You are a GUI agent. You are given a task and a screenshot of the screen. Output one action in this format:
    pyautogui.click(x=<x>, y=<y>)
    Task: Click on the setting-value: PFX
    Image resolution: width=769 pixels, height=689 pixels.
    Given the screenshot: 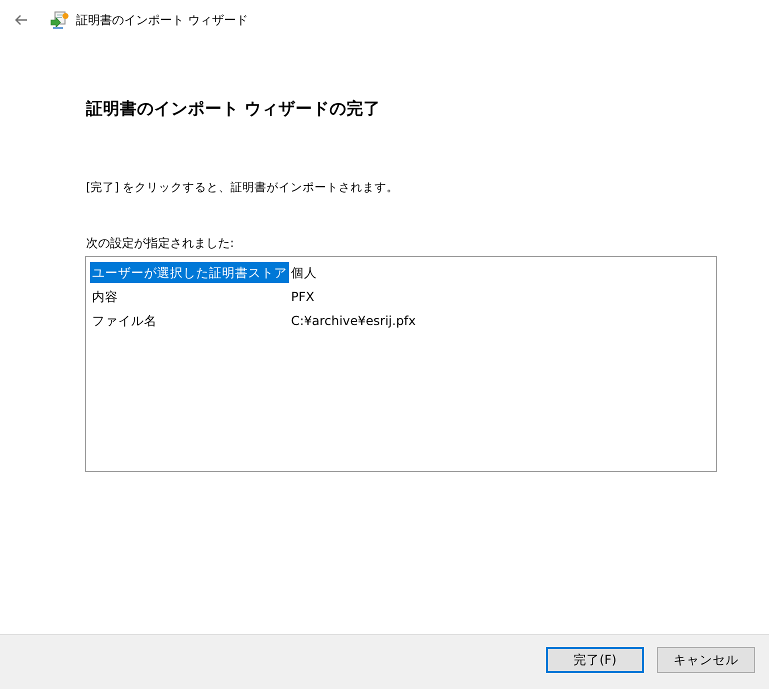 What is the action you would take?
    pyautogui.click(x=302, y=297)
    